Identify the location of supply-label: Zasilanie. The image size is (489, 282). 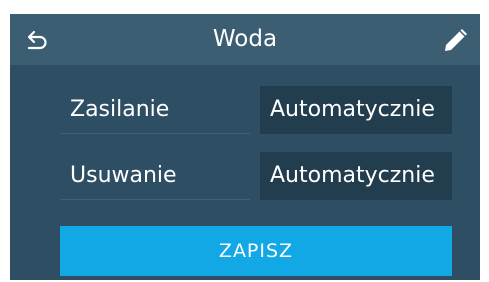
(155, 110).